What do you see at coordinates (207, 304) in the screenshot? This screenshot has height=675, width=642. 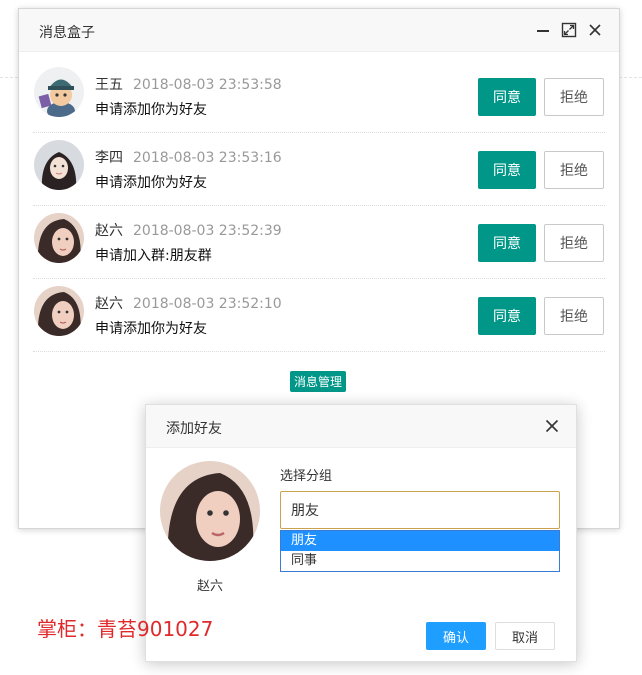 I see `timestamp: 2018-08-03 23:52:10` at bounding box center [207, 304].